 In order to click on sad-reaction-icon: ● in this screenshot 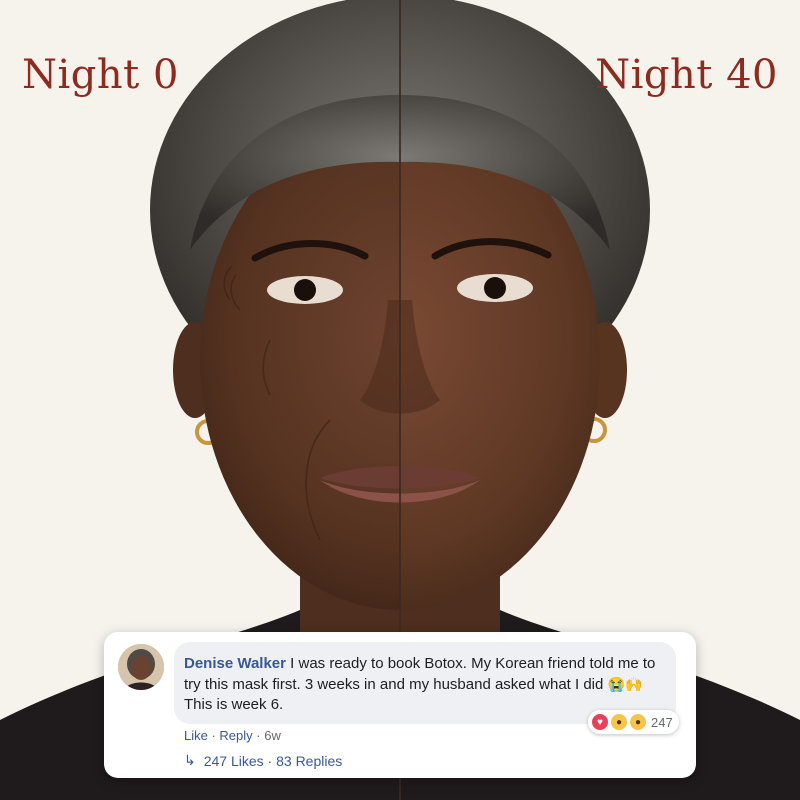, I will do `click(638, 722)`.